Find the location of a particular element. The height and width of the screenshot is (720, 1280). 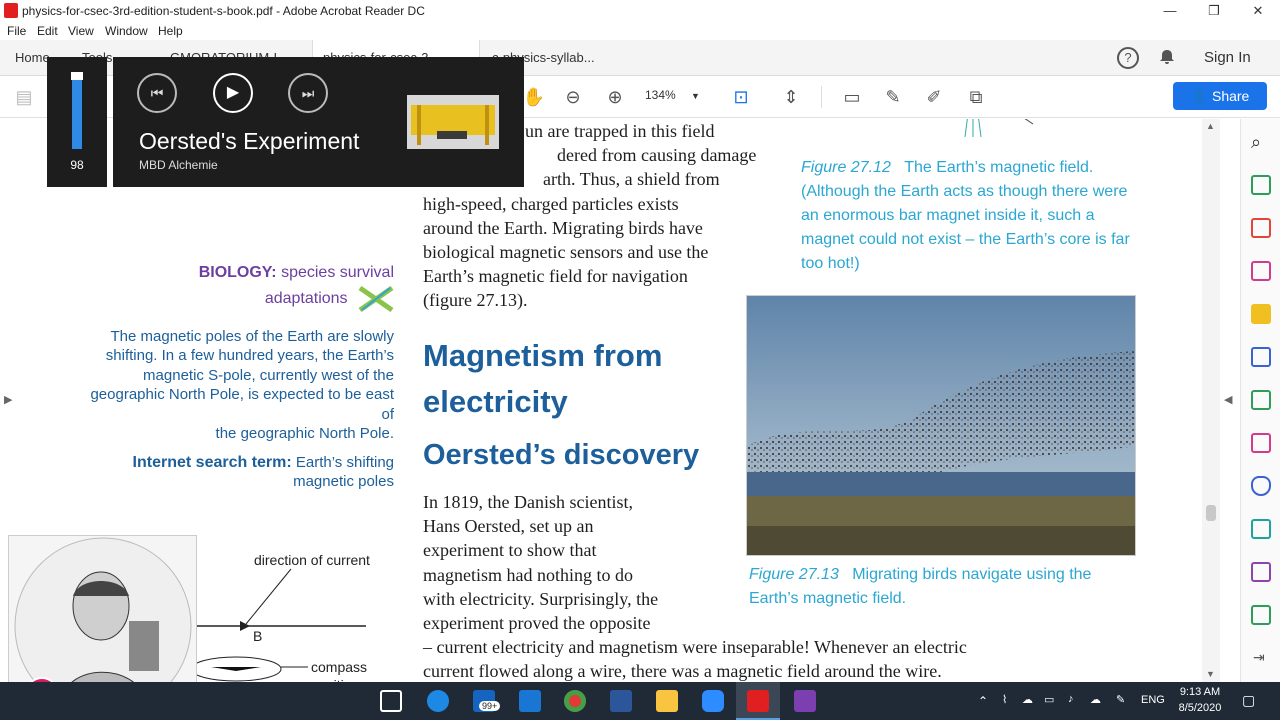

protect-icon is located at coordinates (1261, 486).